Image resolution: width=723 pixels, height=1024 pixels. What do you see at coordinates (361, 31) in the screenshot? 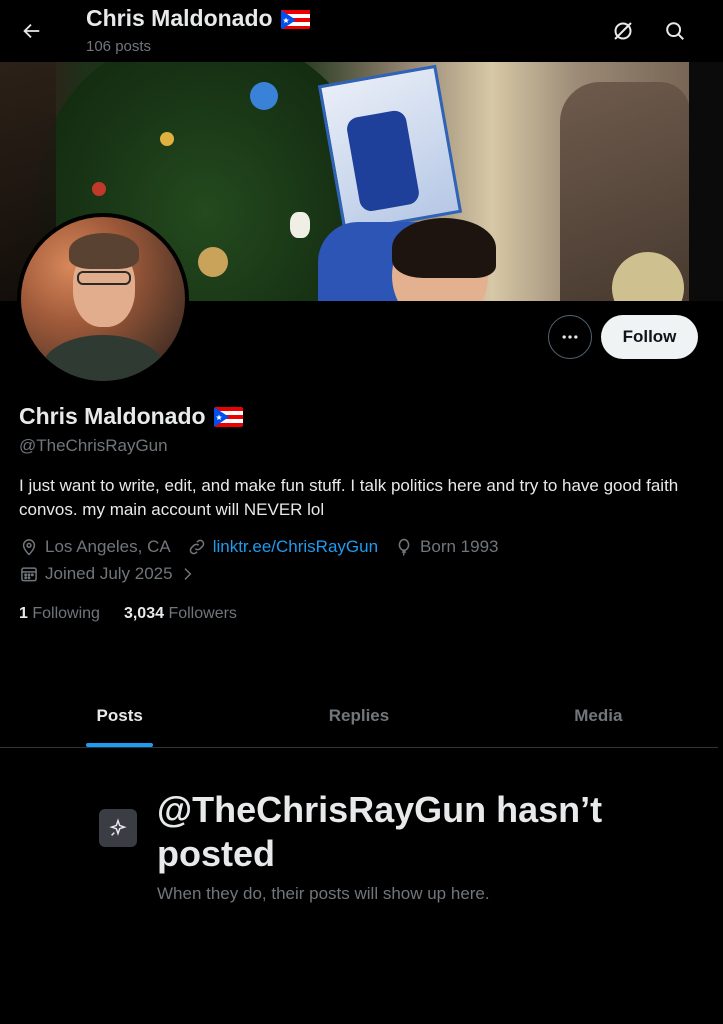
I see `profile-header: Chris Maldonado 106 posts` at bounding box center [361, 31].